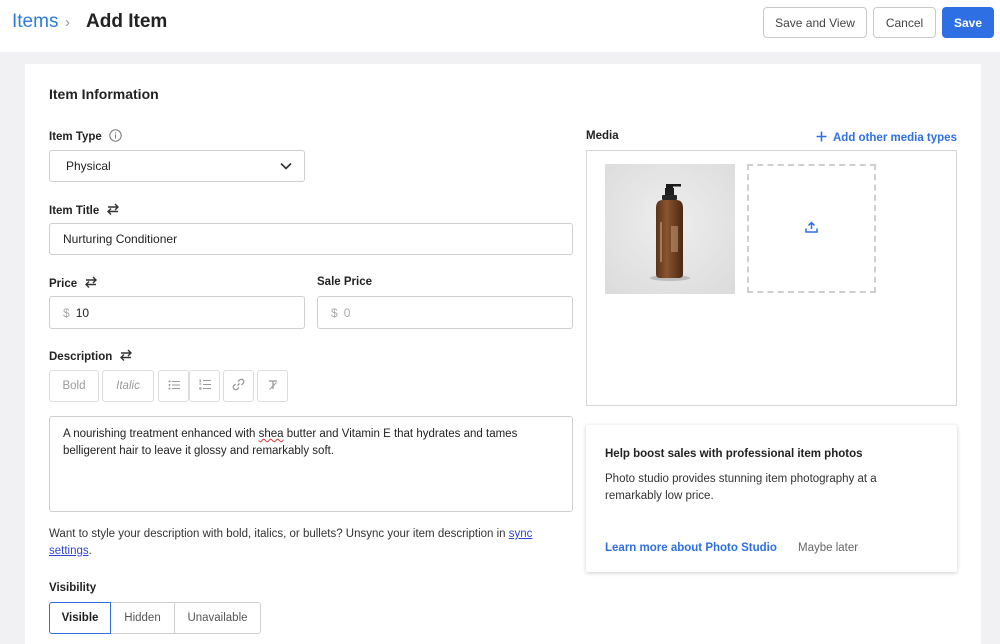 This screenshot has width=1000, height=644. I want to click on item-type-value: Physical, so click(88, 166).